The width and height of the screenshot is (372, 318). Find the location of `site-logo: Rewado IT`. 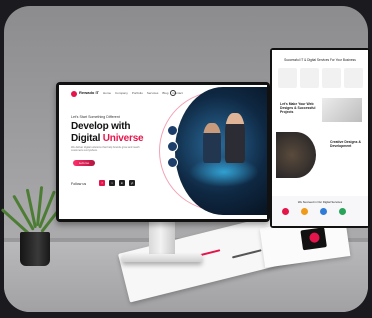

site-logo: Rewado IT is located at coordinates (89, 92).